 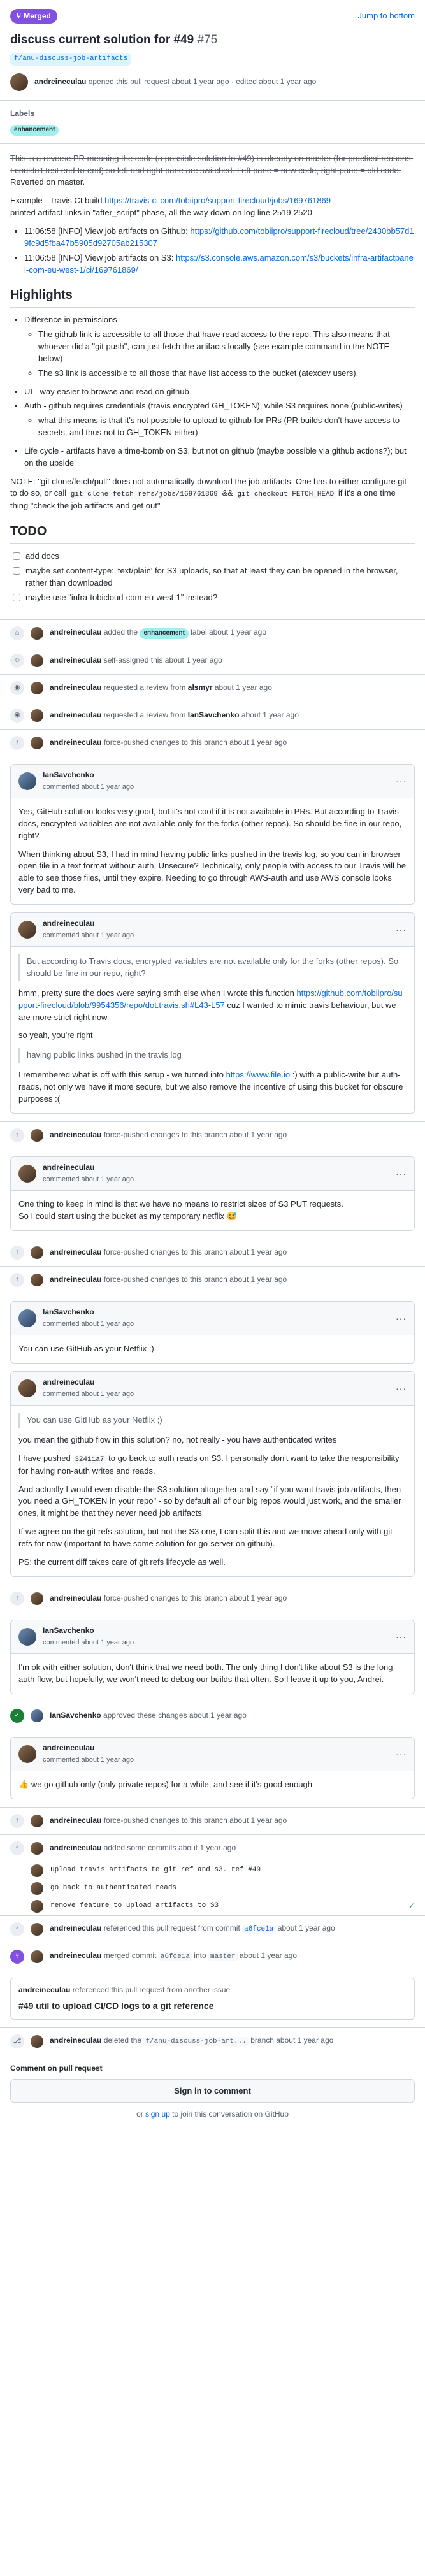 I want to click on commit-message: go back to authenticated reads, so click(x=113, y=1889).